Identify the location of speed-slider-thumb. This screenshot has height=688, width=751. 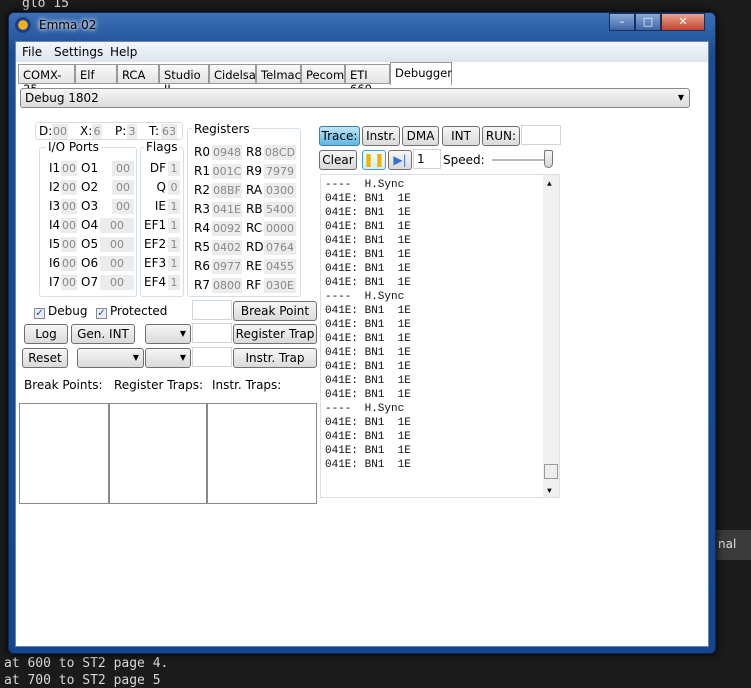
(548, 159).